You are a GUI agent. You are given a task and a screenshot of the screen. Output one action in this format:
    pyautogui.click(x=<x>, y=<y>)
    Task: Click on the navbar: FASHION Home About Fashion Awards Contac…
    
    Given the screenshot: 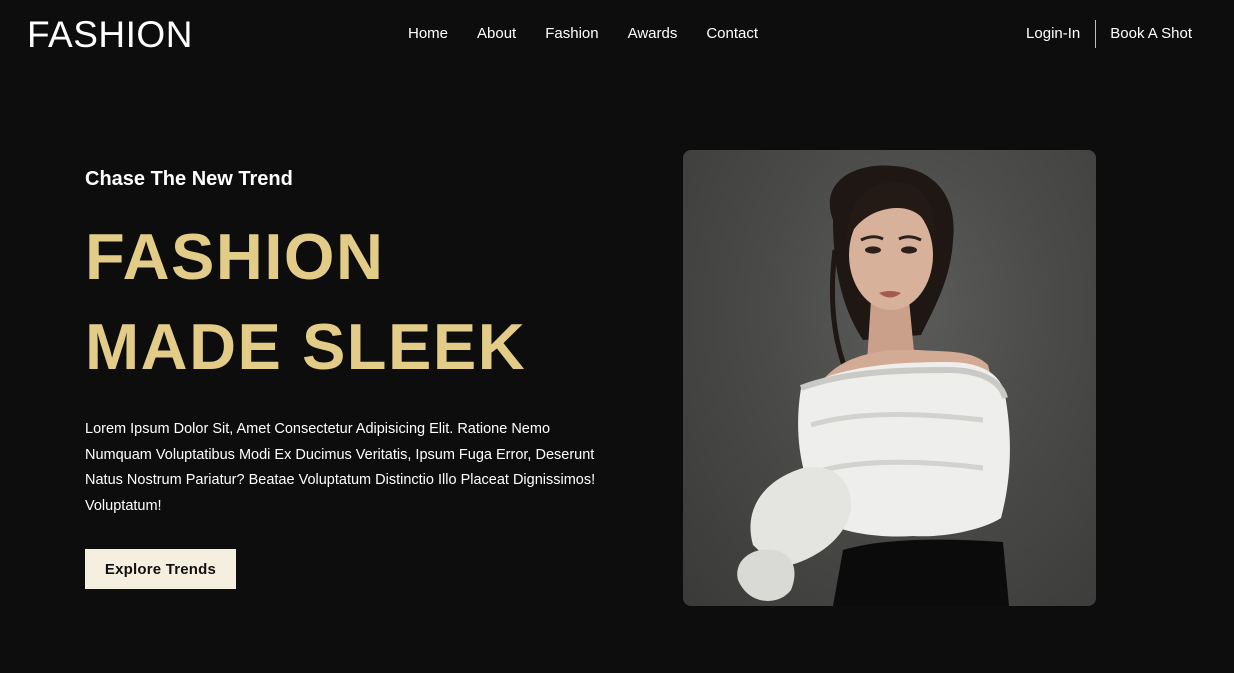 What is the action you would take?
    pyautogui.click(x=617, y=35)
    